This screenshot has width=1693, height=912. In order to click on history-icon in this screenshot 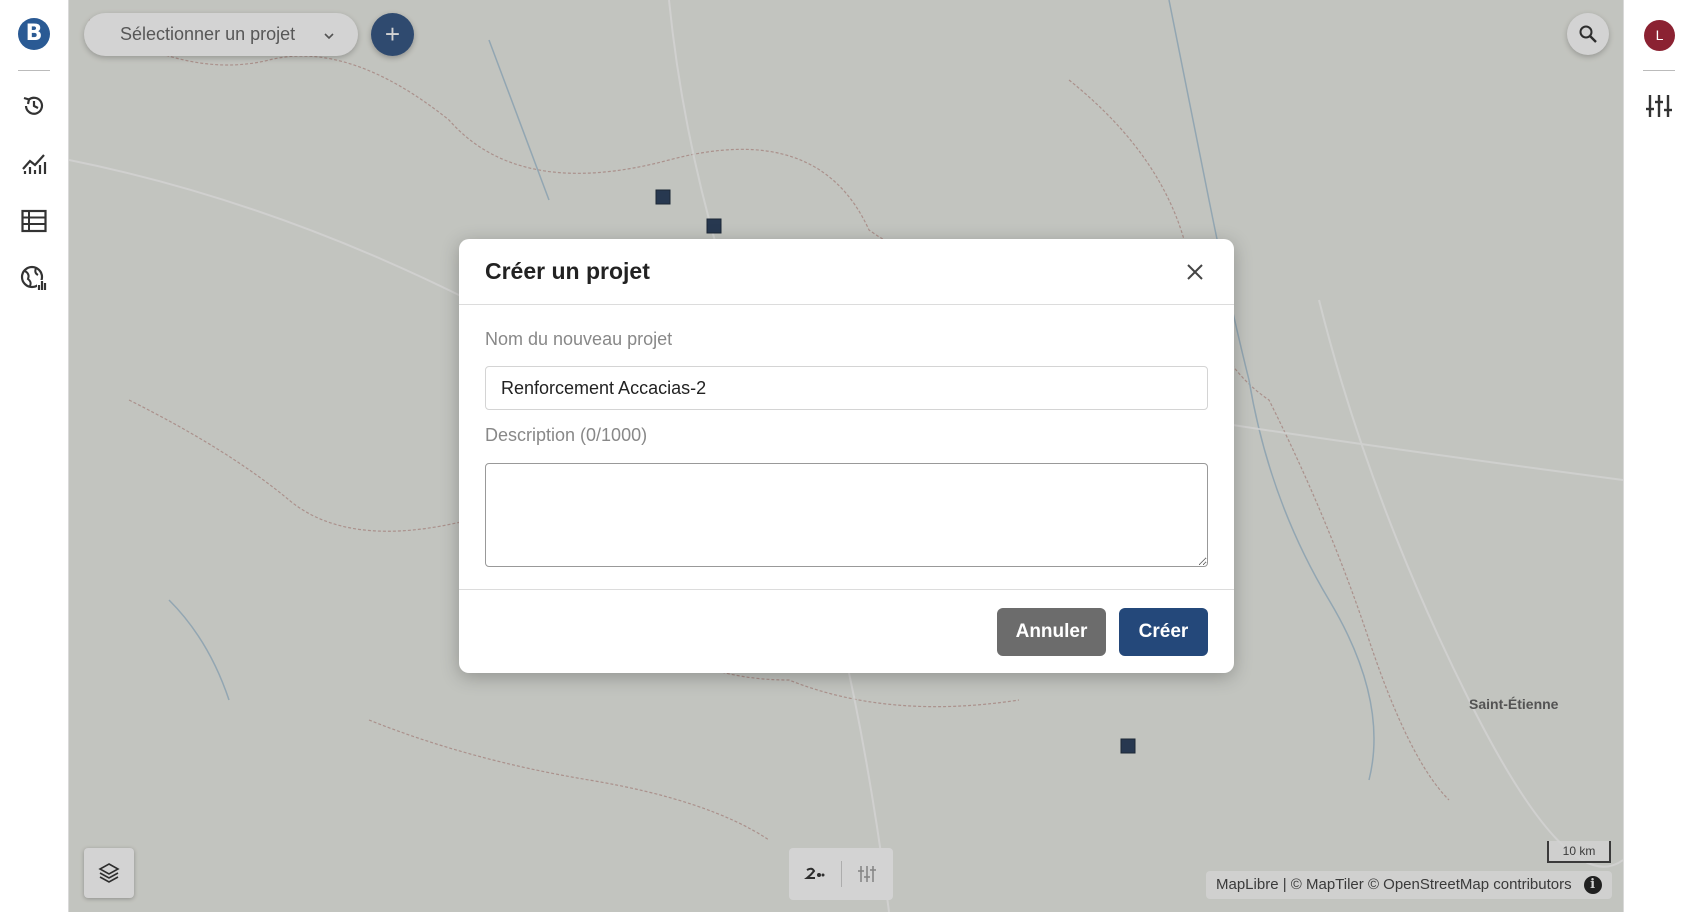, I will do `click(33, 105)`.